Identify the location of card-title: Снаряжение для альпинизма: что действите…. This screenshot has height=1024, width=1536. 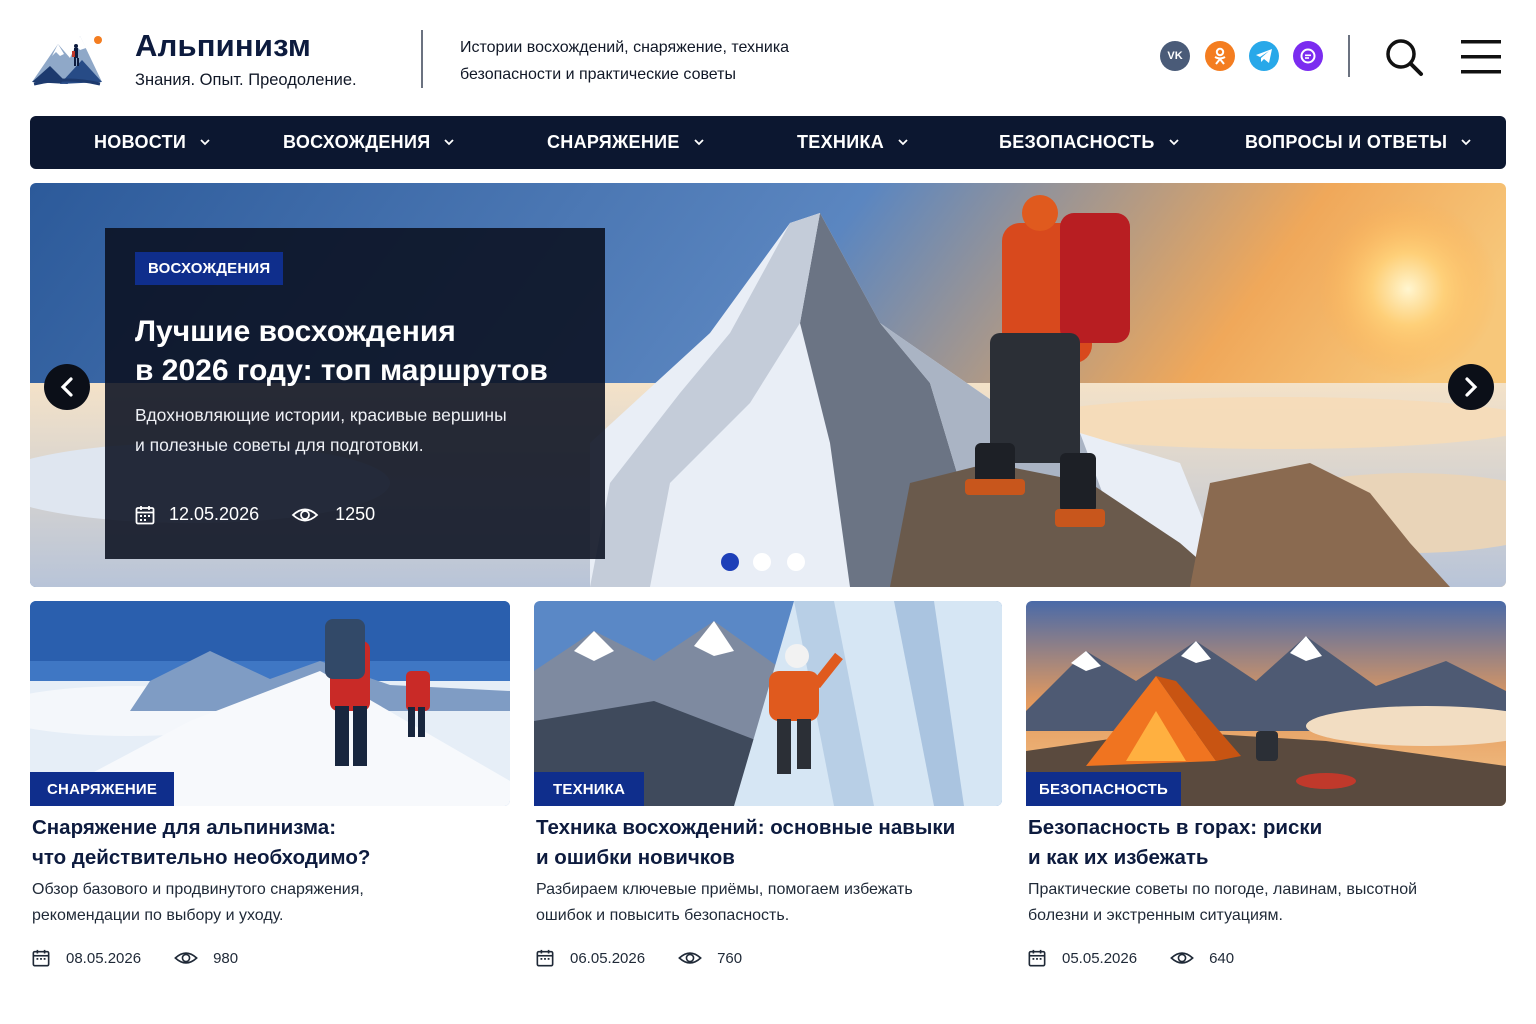
(201, 843).